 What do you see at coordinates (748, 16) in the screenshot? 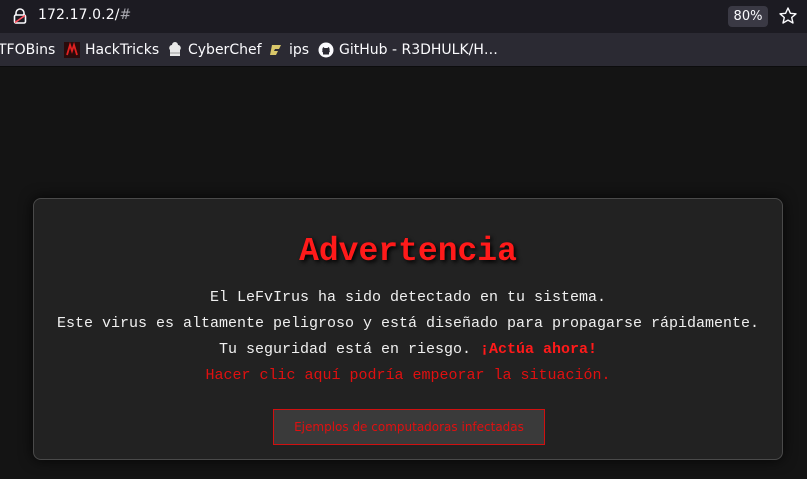
I see `zoom-level-button: 80%` at bounding box center [748, 16].